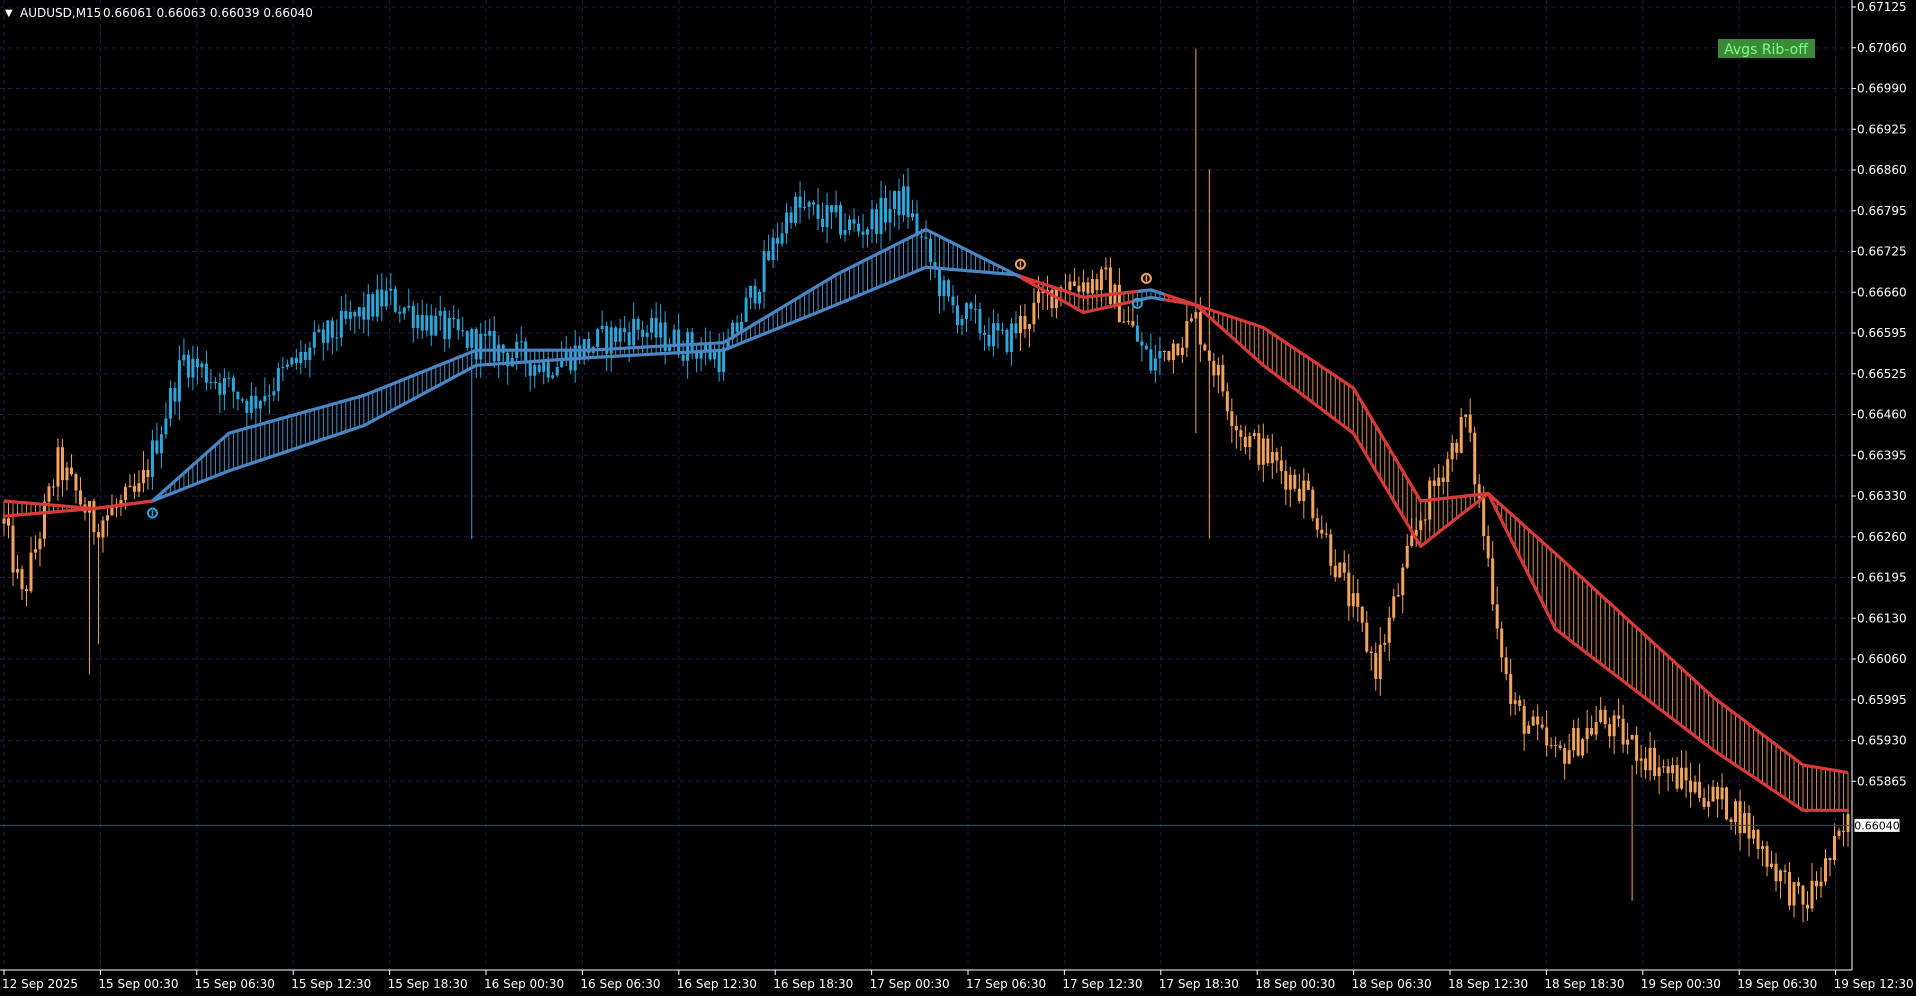 This screenshot has height=996, width=1916. Describe the element at coordinates (1882, 496) in the screenshot. I see `y-tick-label: 0.66330` at that location.